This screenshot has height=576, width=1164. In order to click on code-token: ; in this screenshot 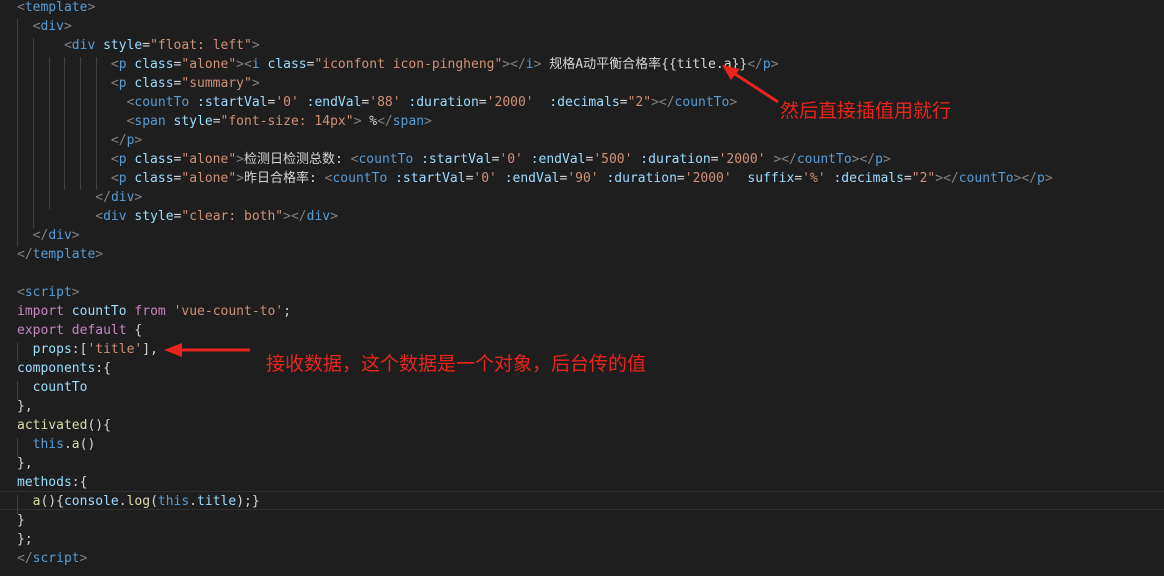, I will do `click(287, 311)`.